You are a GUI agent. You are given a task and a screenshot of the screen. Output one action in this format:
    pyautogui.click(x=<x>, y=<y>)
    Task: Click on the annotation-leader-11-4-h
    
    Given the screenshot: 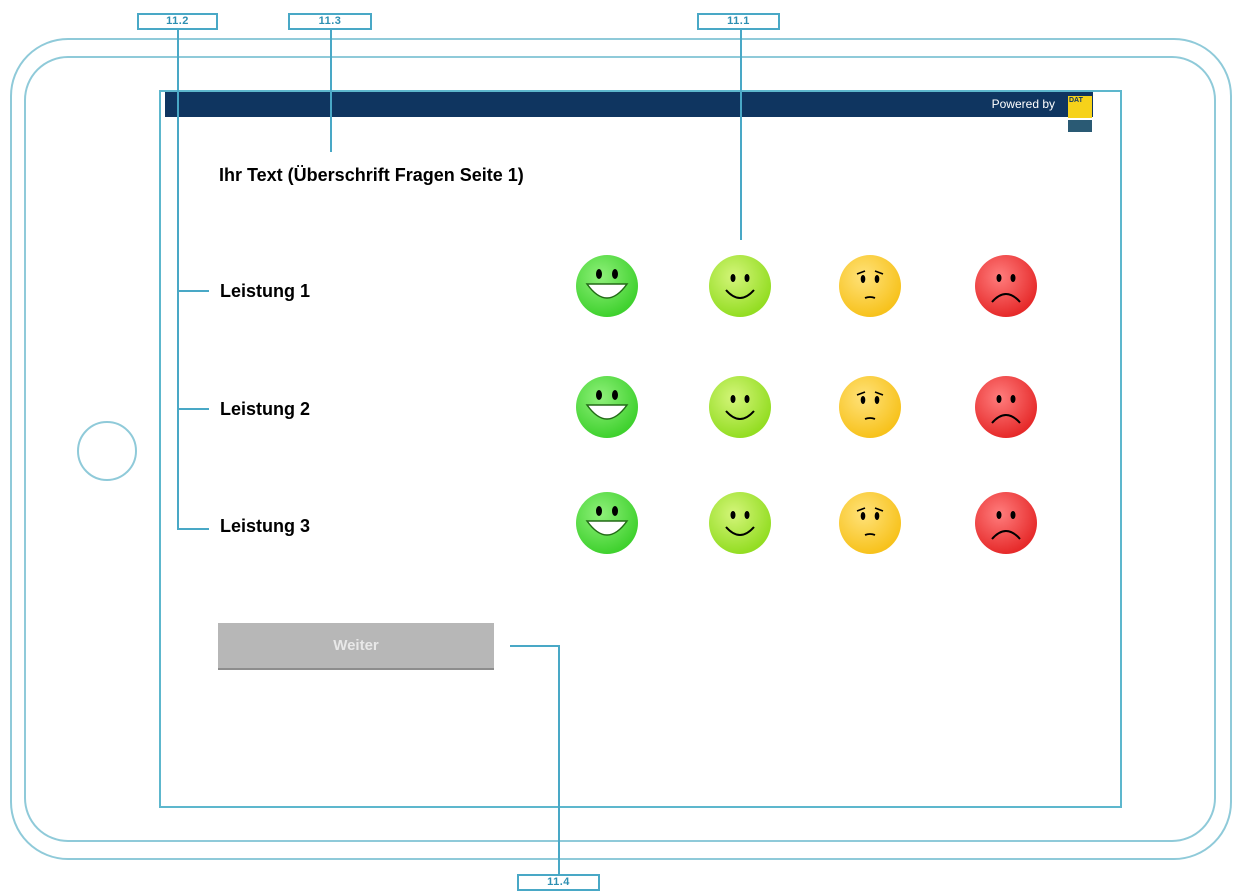 What is the action you would take?
    pyautogui.click(x=535, y=646)
    